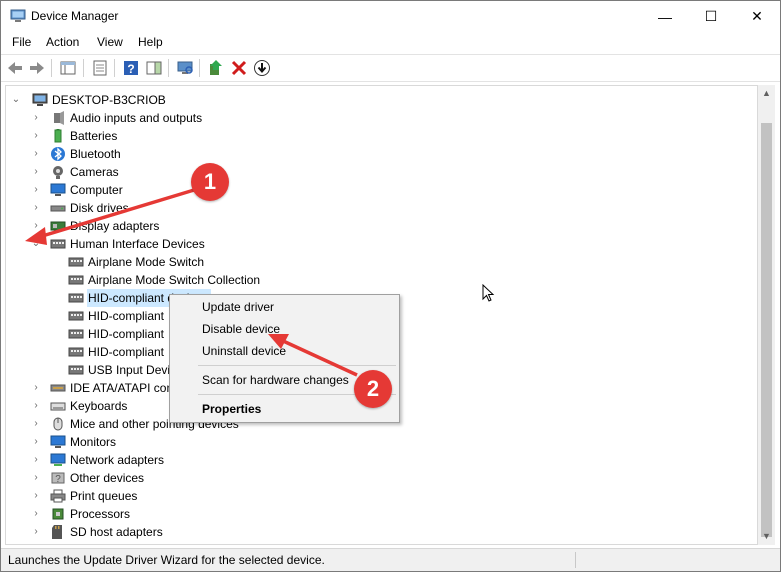  Describe the element at coordinates (122, 388) in the screenshot. I see `tree-category-label: IDE ATA/ATAPI con` at that location.